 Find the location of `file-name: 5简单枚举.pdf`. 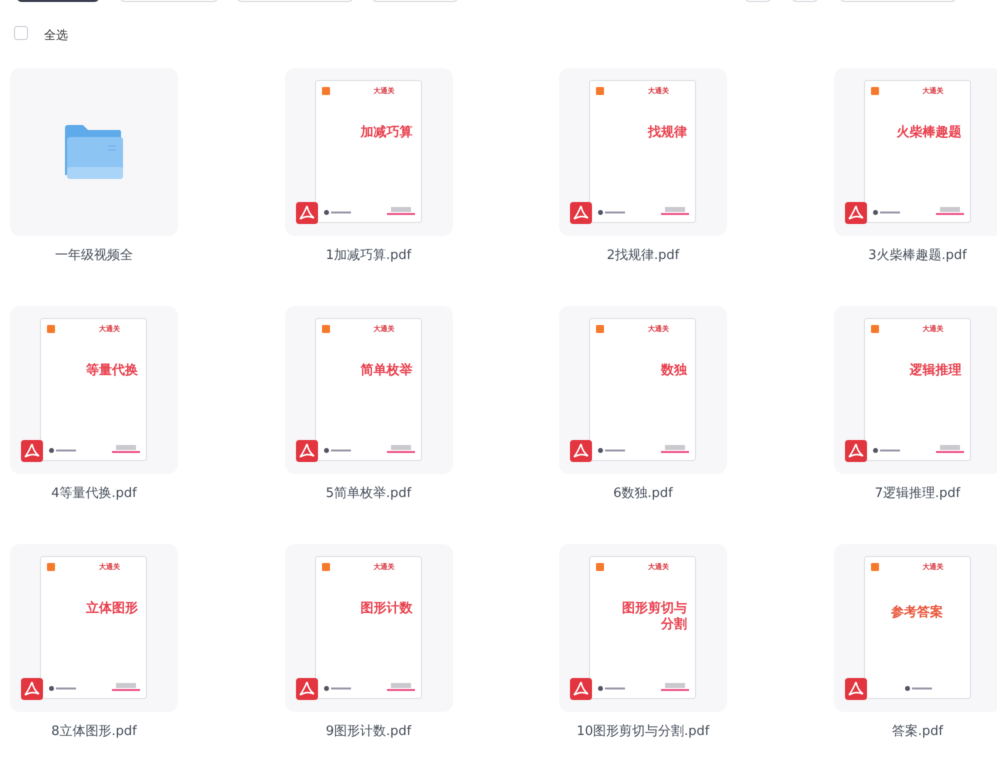

file-name: 5简单枚举.pdf is located at coordinates (368, 494).